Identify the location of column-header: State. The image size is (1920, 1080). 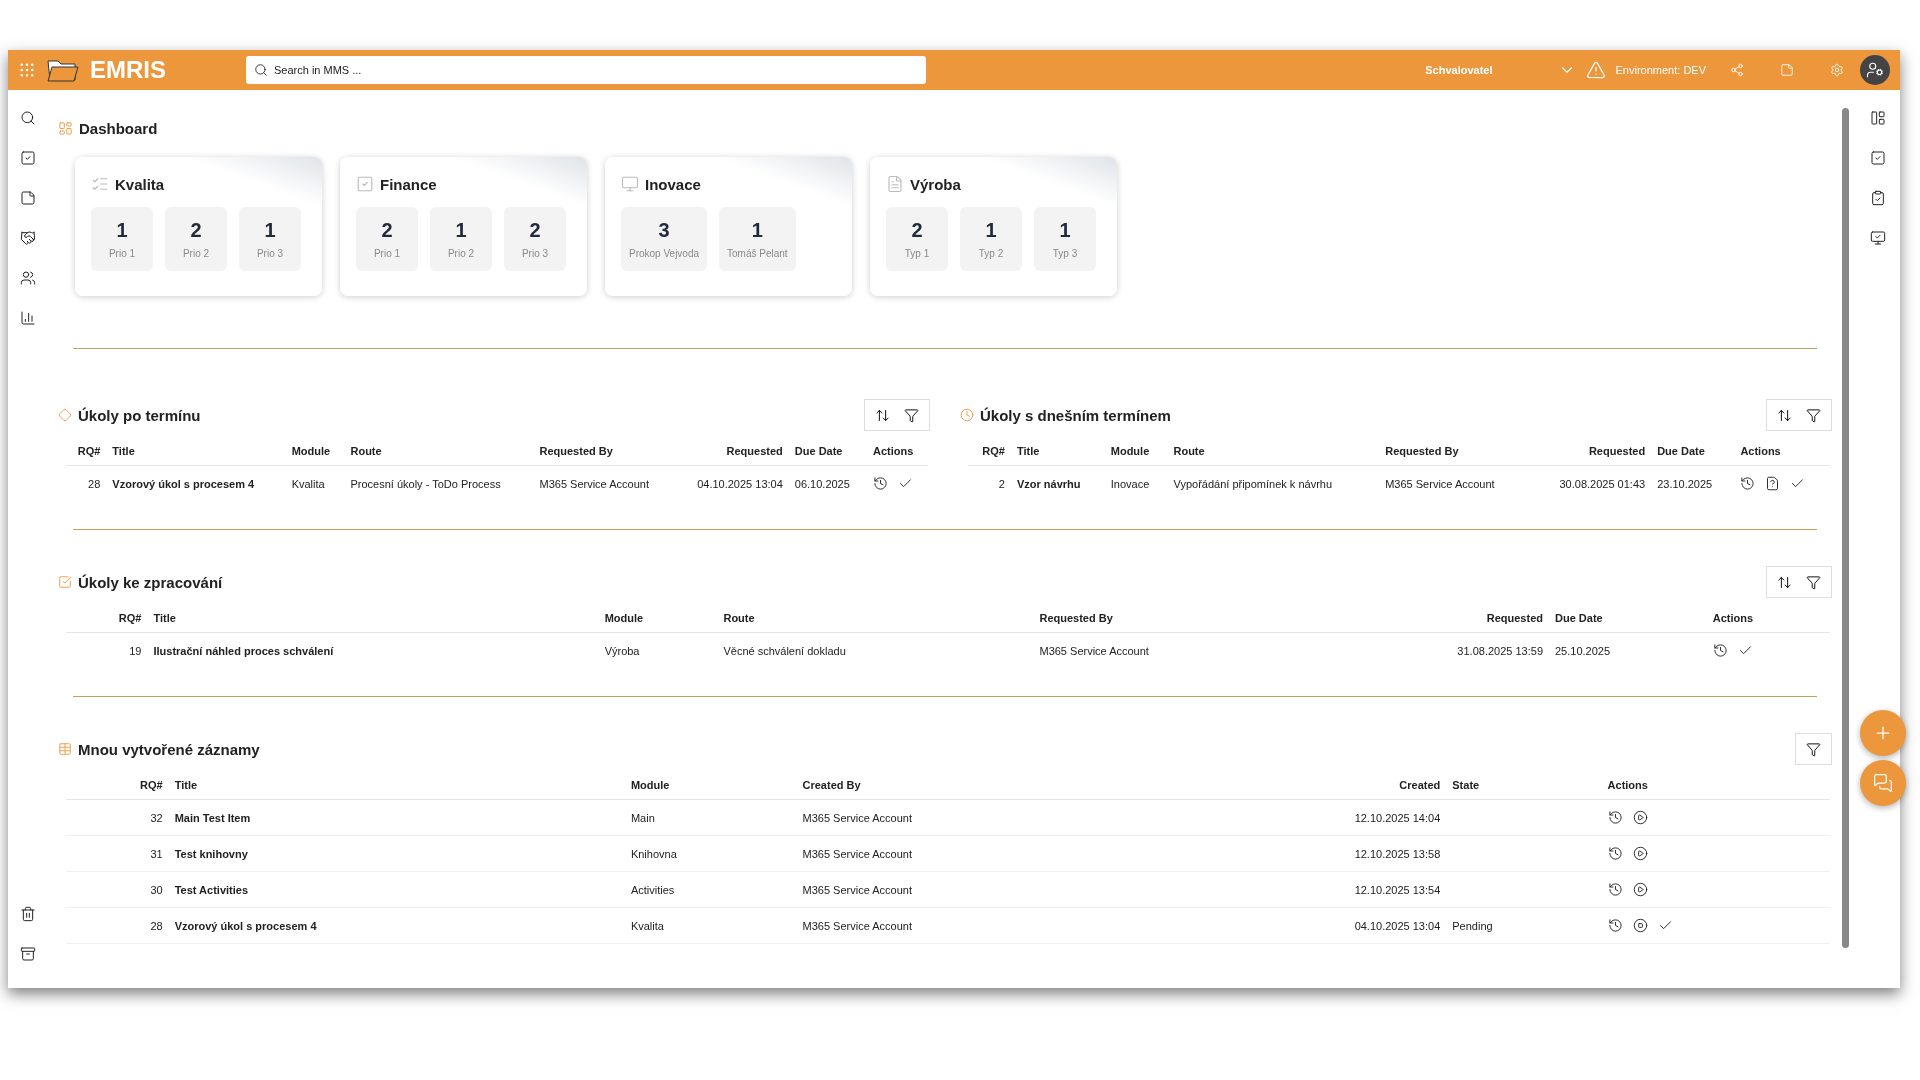
(1524, 785).